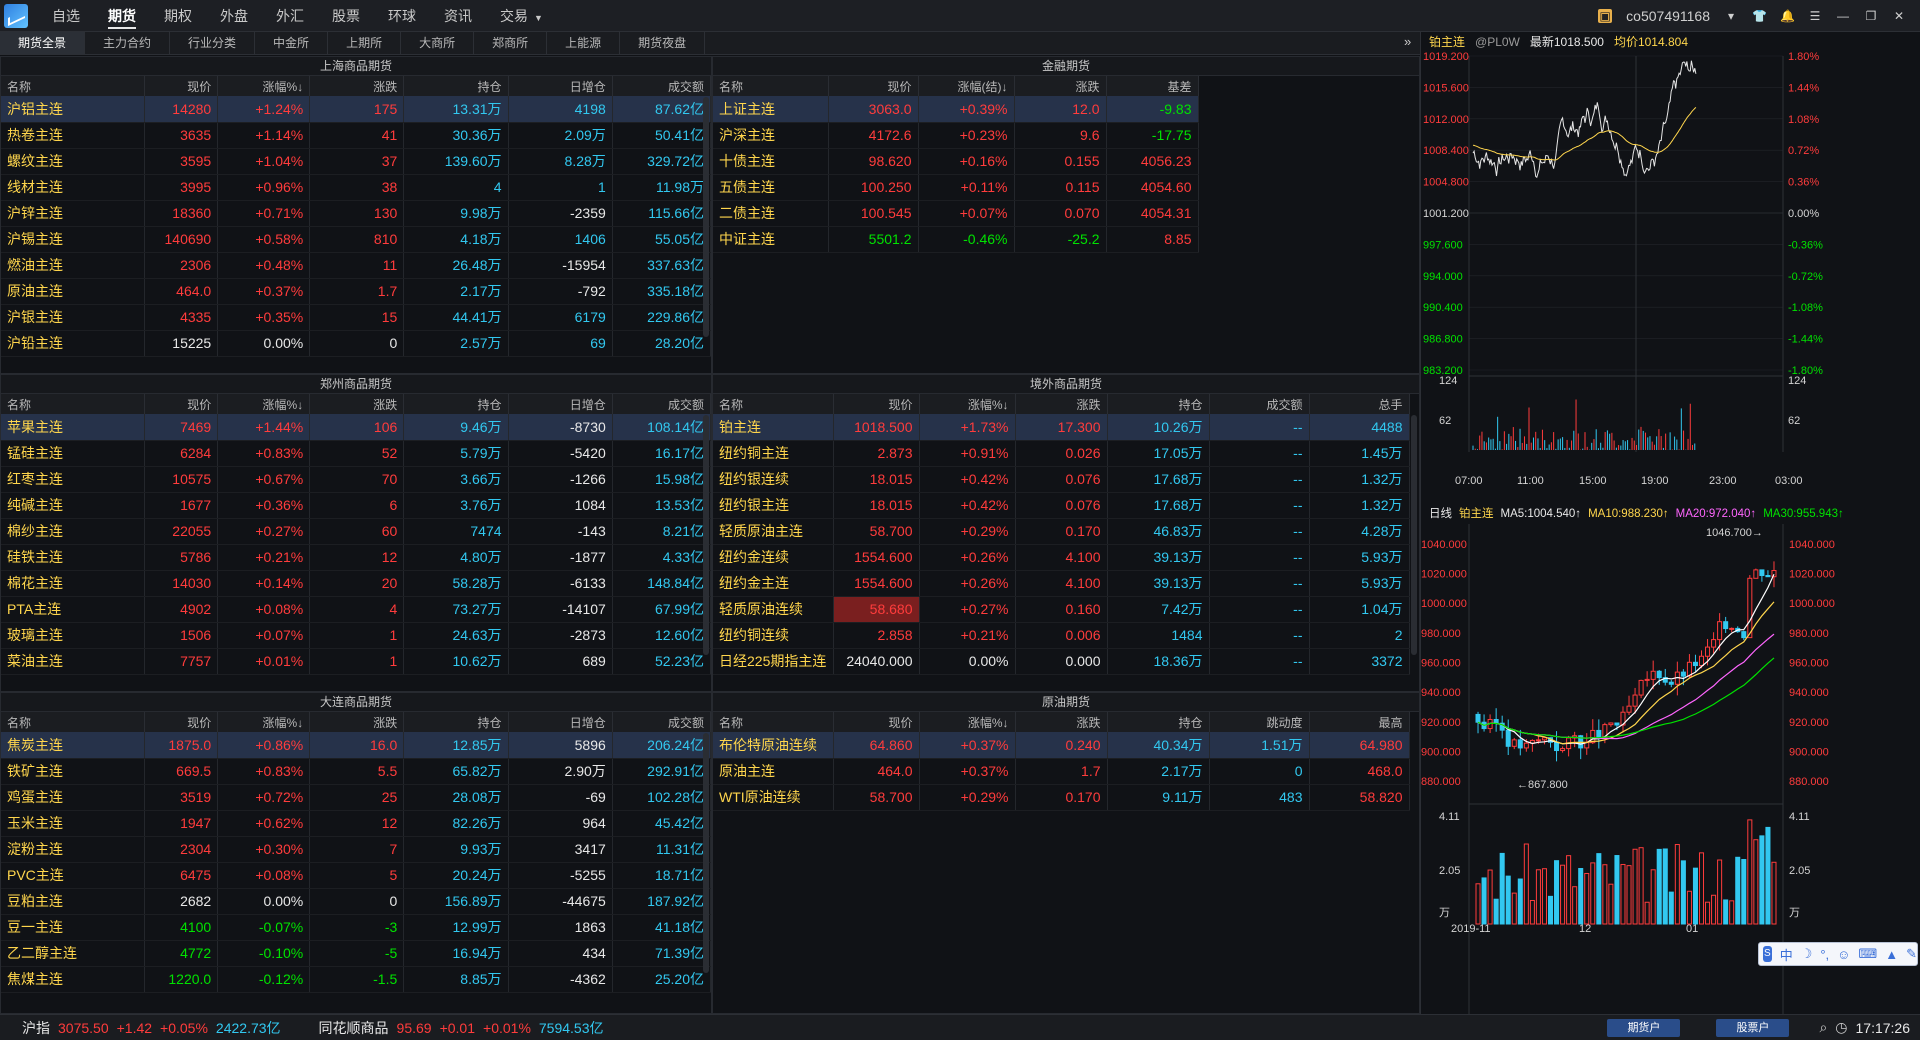  I want to click on col-header: 涨幅(结)↓, so click(966, 86).